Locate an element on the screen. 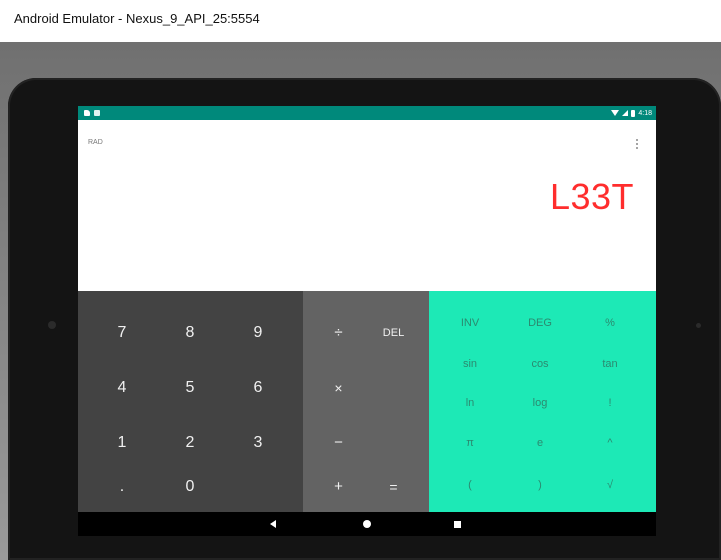  delete-button: DEL is located at coordinates (393, 332).